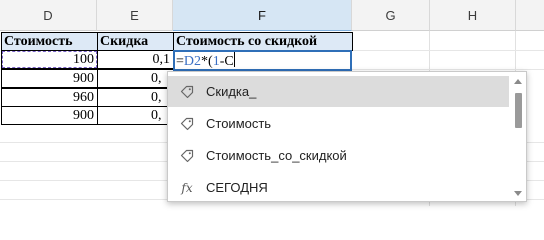  I want to click on formula-reference-d2: D2, so click(192, 61).